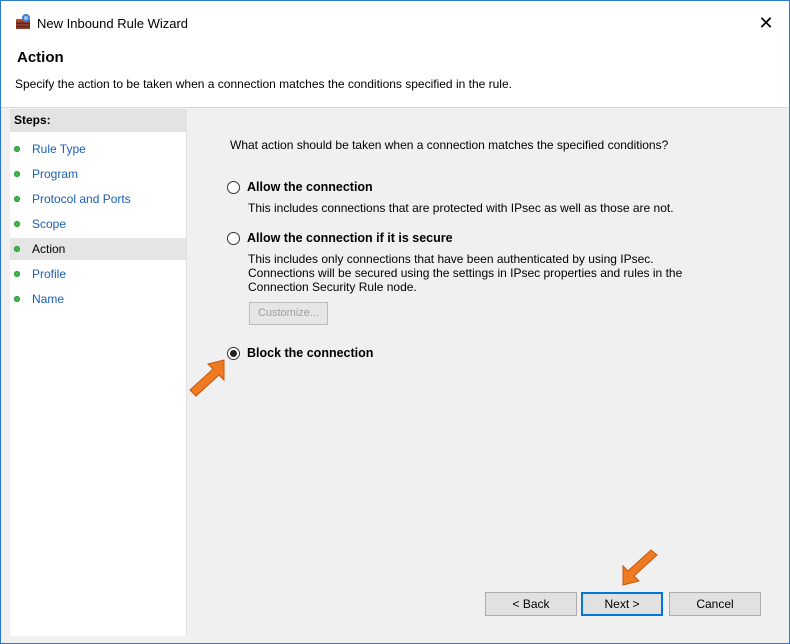 The height and width of the screenshot is (644, 790). Describe the element at coordinates (98, 224) in the screenshot. I see `step-scope: Scope` at that location.